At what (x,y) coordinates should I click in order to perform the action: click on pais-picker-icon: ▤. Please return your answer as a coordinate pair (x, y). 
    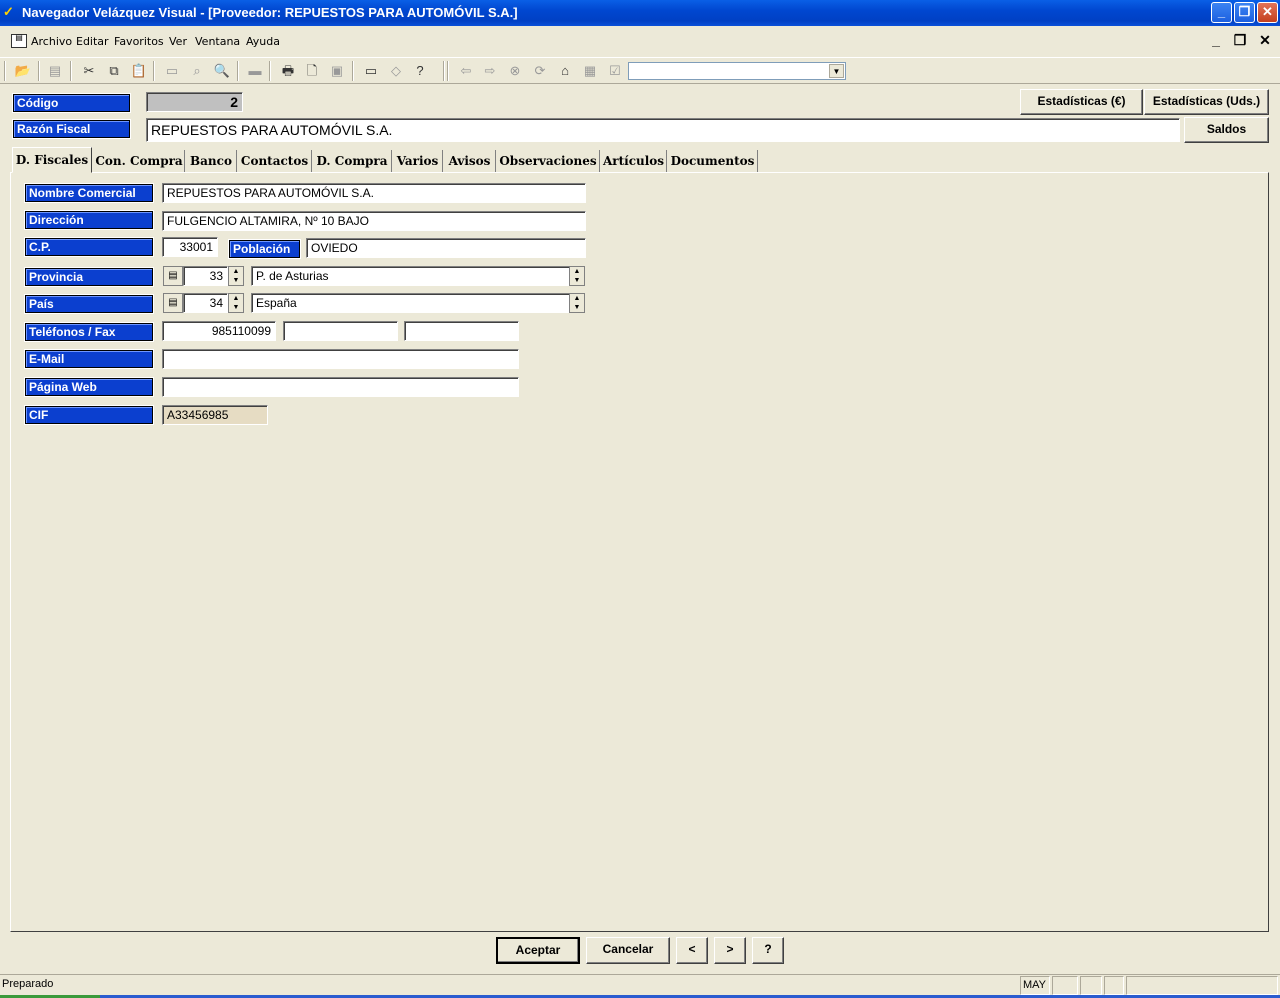
    Looking at the image, I should click on (173, 303).